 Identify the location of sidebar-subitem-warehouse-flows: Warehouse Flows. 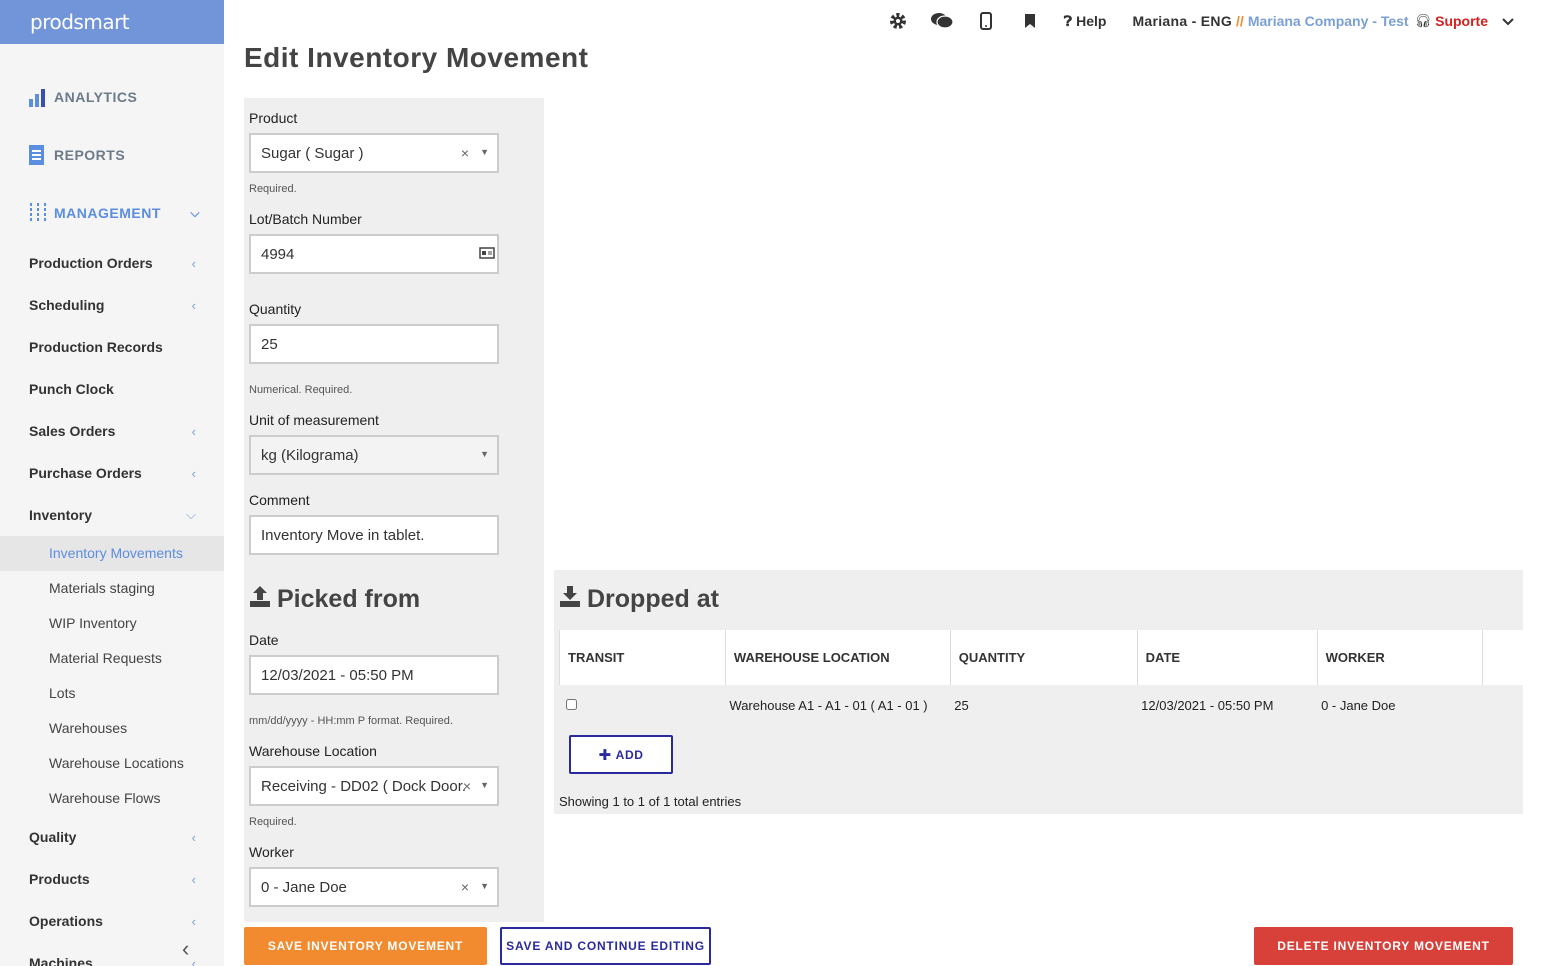
(112, 798).